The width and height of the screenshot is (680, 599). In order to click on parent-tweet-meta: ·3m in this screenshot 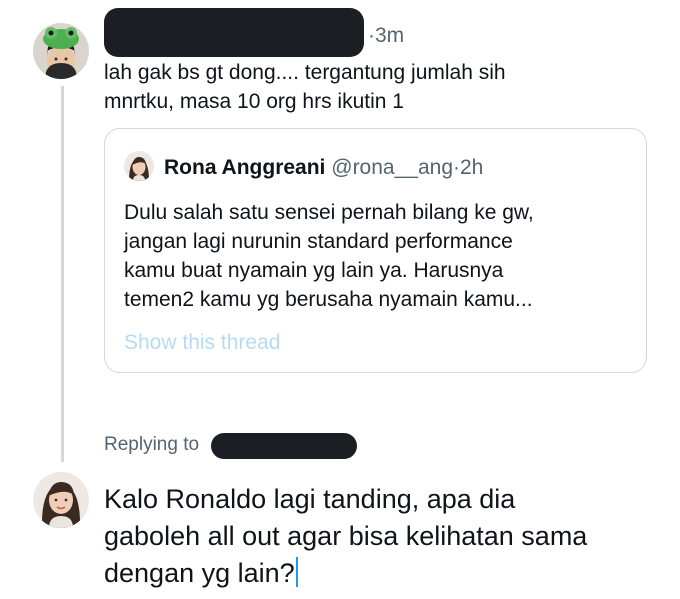, I will do `click(386, 36)`.